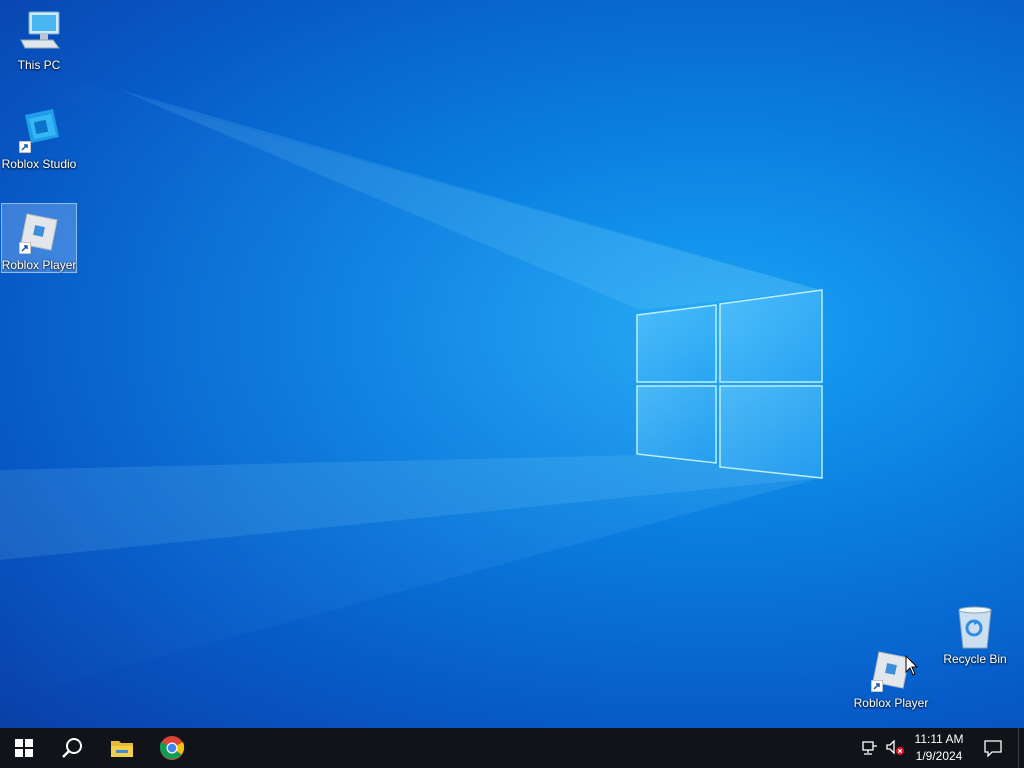  What do you see at coordinates (975, 626) in the screenshot?
I see `recycle-bin-icon` at bounding box center [975, 626].